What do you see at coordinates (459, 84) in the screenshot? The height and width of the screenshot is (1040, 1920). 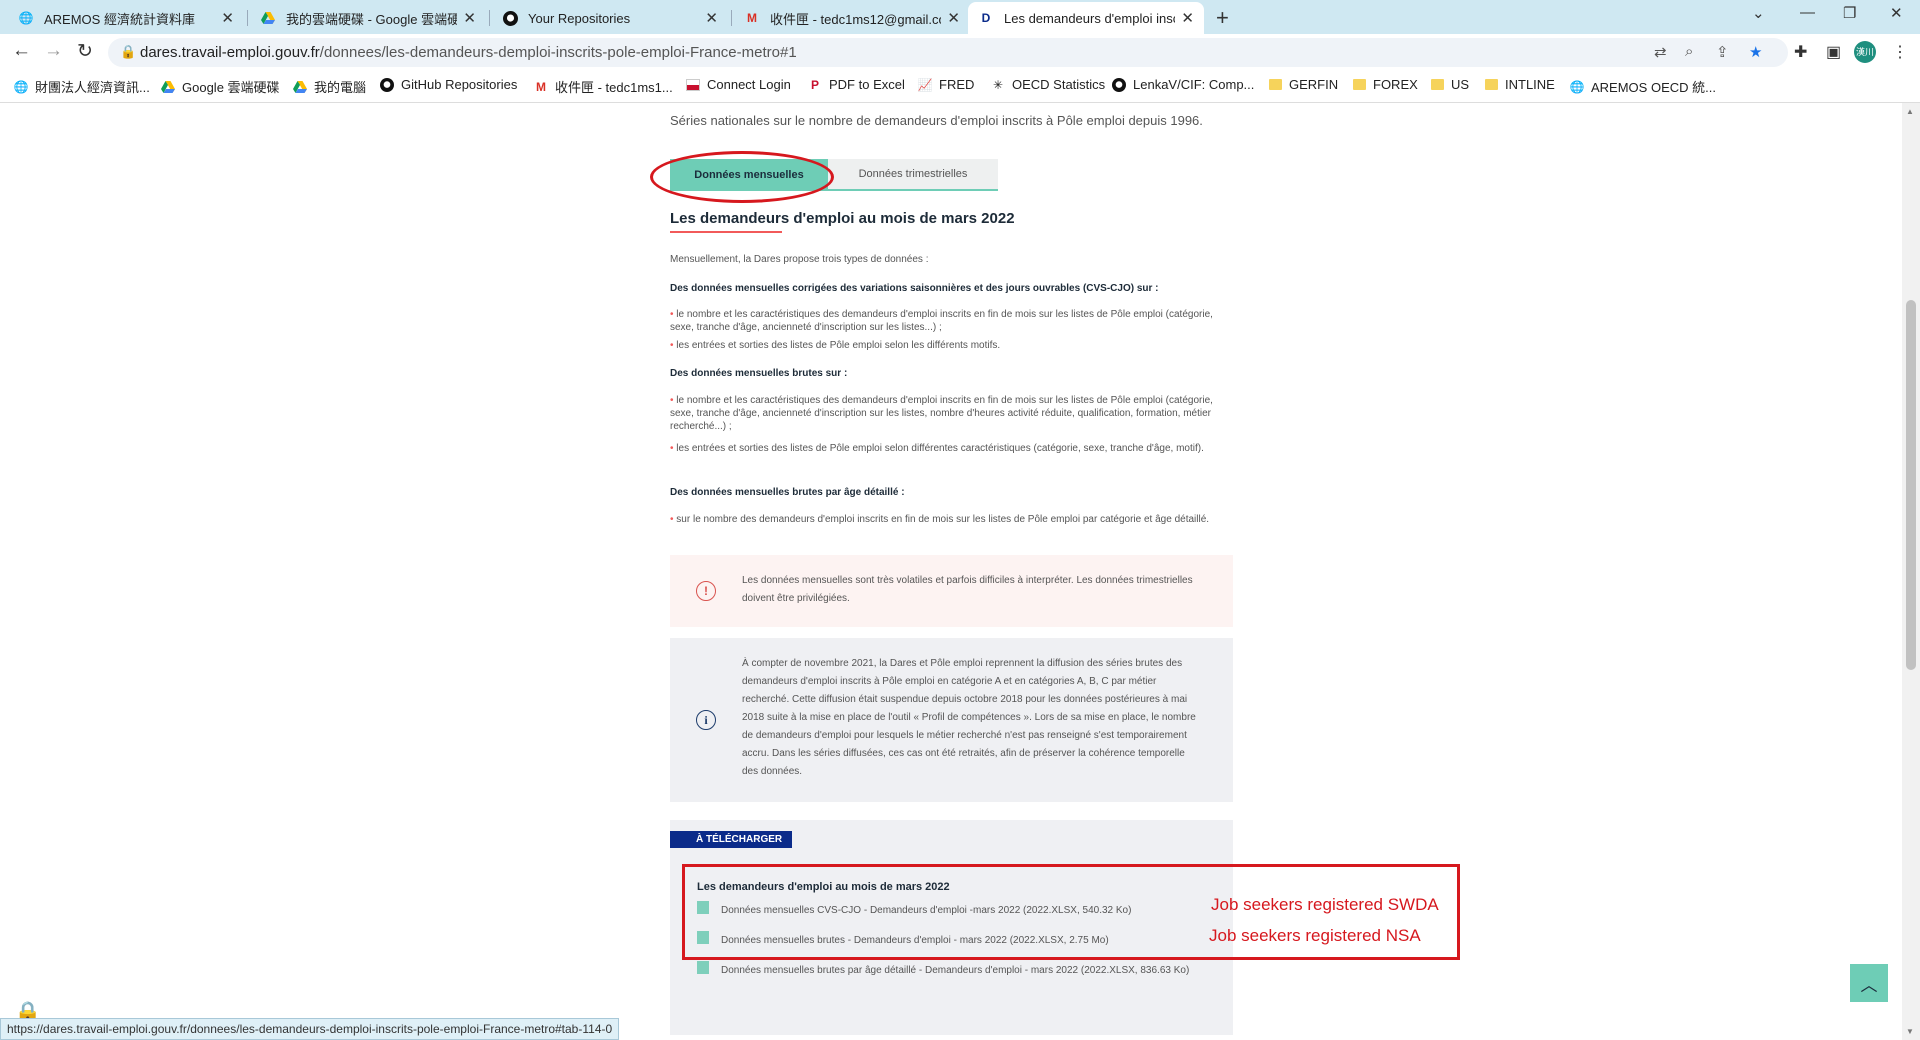 I see `bookmark-label: GitHub Repositories` at bounding box center [459, 84].